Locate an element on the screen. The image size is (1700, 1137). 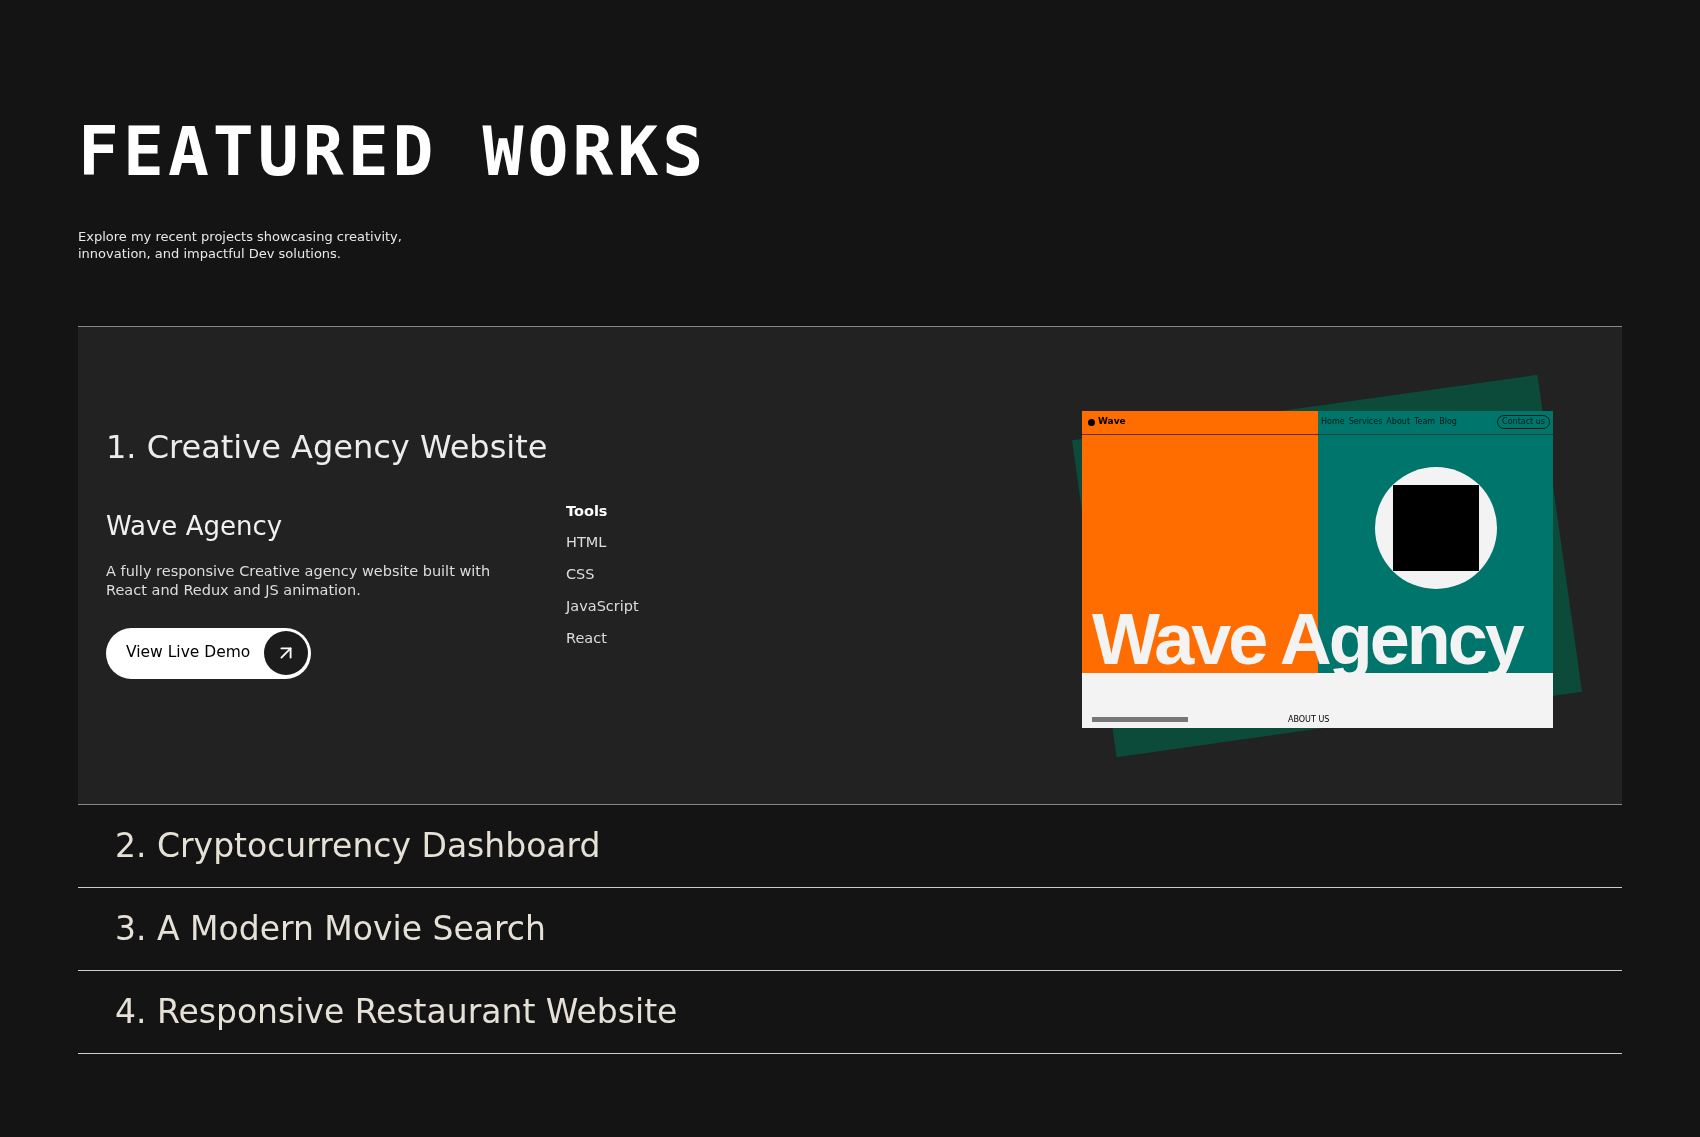
tool-label: CSS is located at coordinates (581, 574).